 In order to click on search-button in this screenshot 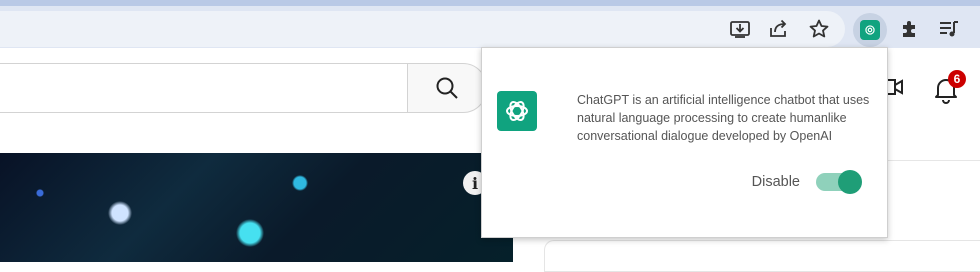, I will do `click(447, 88)`.